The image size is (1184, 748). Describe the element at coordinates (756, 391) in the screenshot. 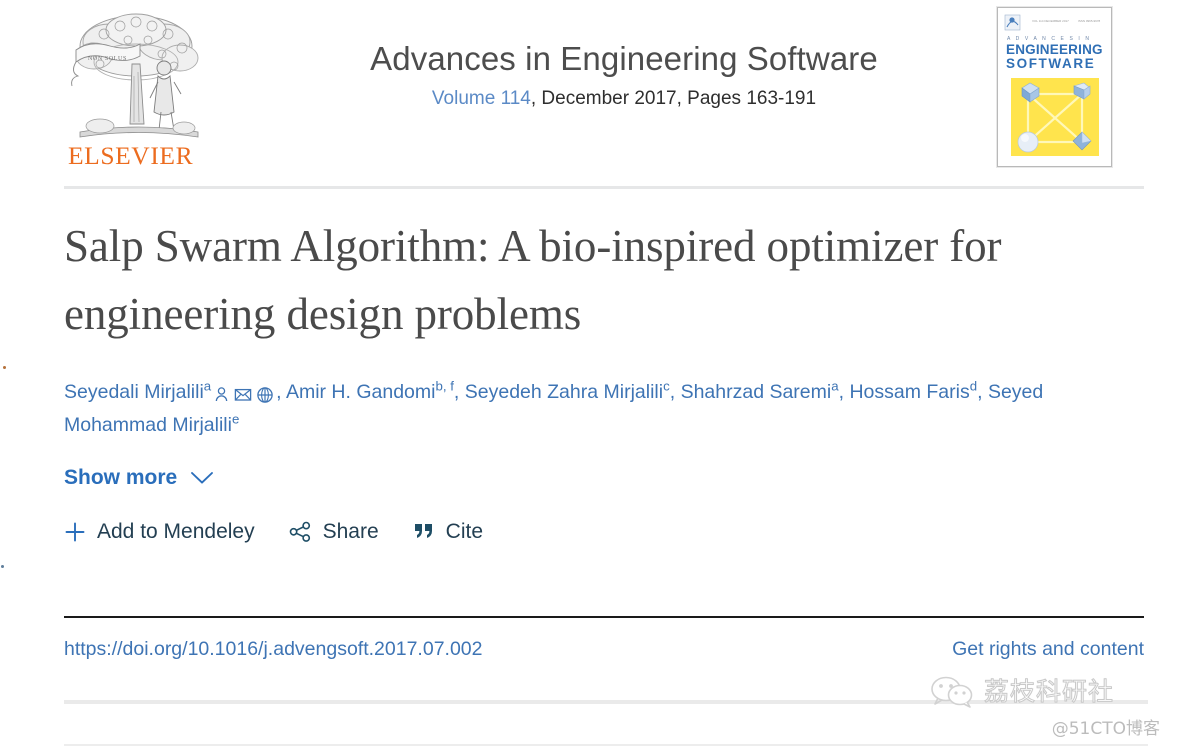

I see `author-name: Shahrzad Saremi` at that location.